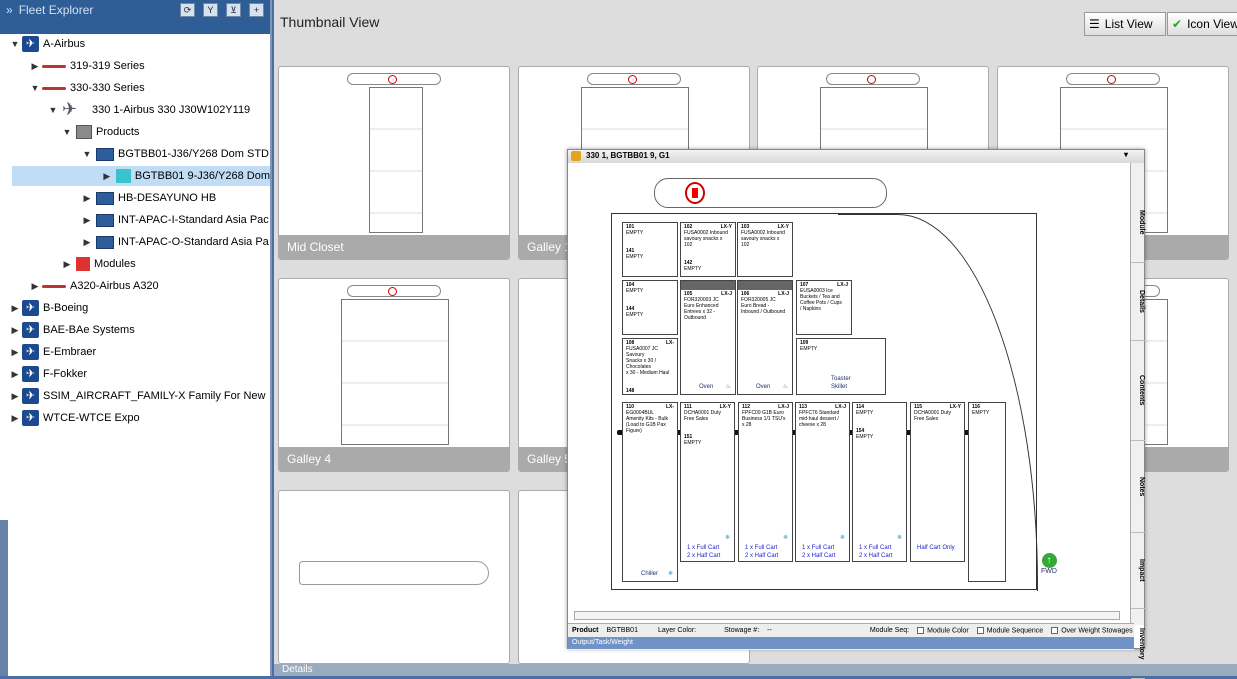 Image resolution: width=1237 pixels, height=679 pixels. I want to click on flame-icon: ♨, so click(728, 387).